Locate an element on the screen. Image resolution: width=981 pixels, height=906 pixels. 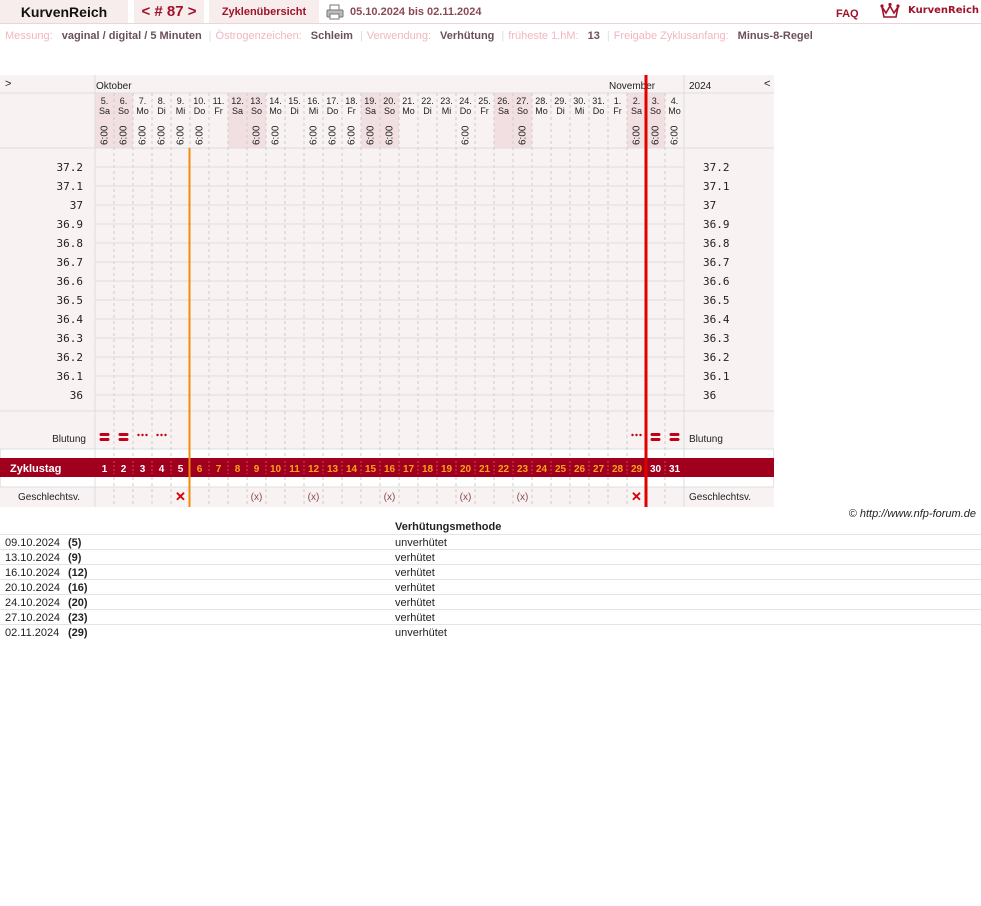
row-cycle-day: (12) is located at coordinates (78, 573).